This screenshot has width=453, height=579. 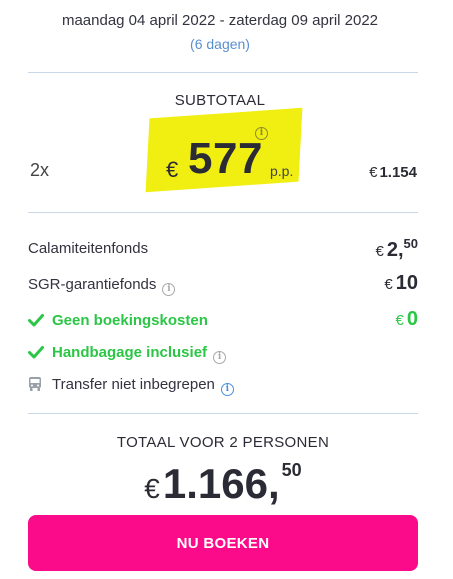 What do you see at coordinates (92, 284) in the screenshot?
I see `cost-label-text: SGR-garantiefonds` at bounding box center [92, 284].